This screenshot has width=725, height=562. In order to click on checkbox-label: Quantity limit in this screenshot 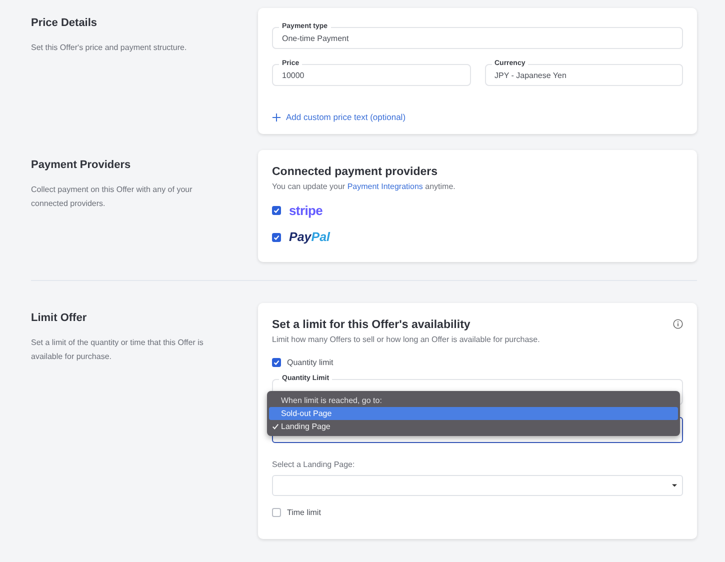, I will do `click(310, 362)`.